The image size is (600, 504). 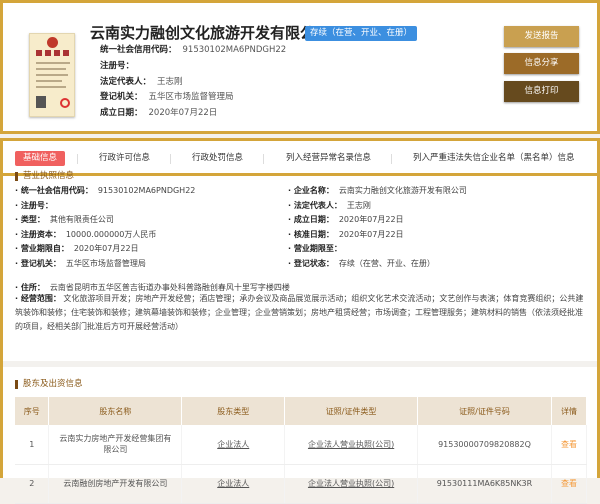 I want to click on license-field-left-3: · 注册资本： 10000.000000万人民币, so click(x=86, y=234).